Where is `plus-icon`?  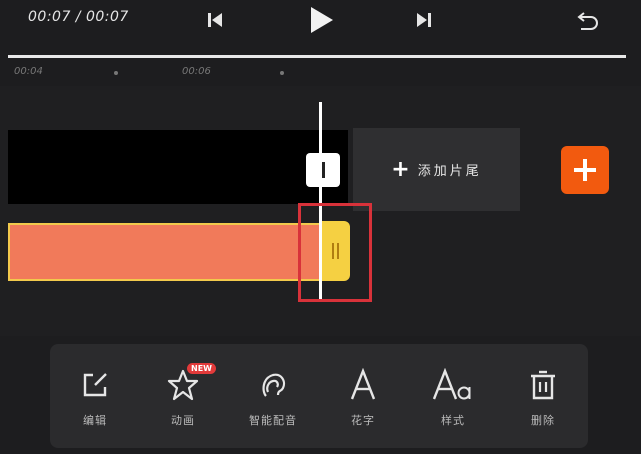 plus-icon is located at coordinates (585, 170).